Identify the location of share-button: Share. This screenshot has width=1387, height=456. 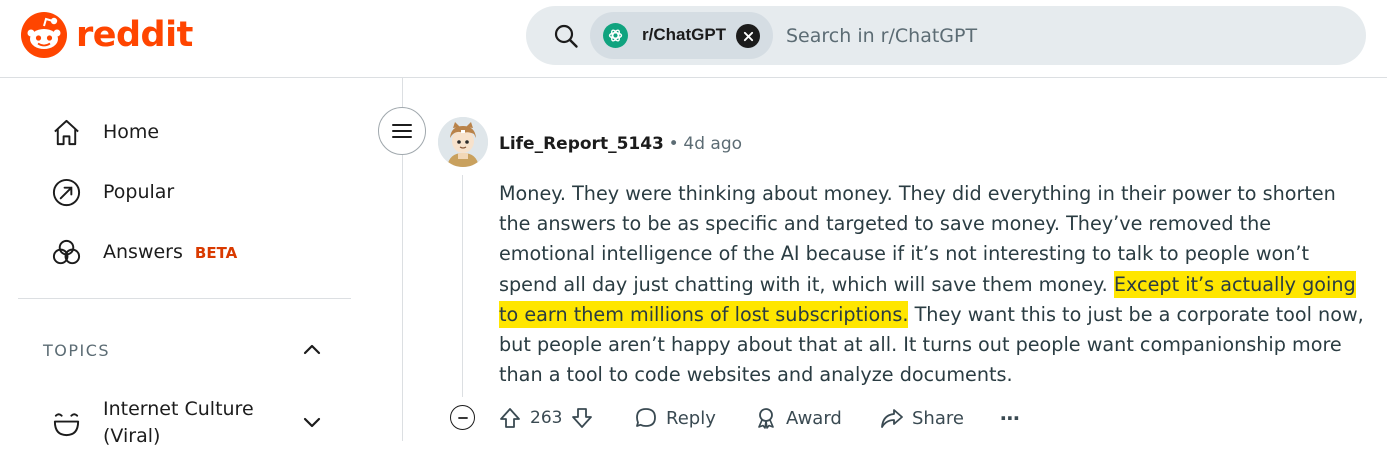
(922, 418).